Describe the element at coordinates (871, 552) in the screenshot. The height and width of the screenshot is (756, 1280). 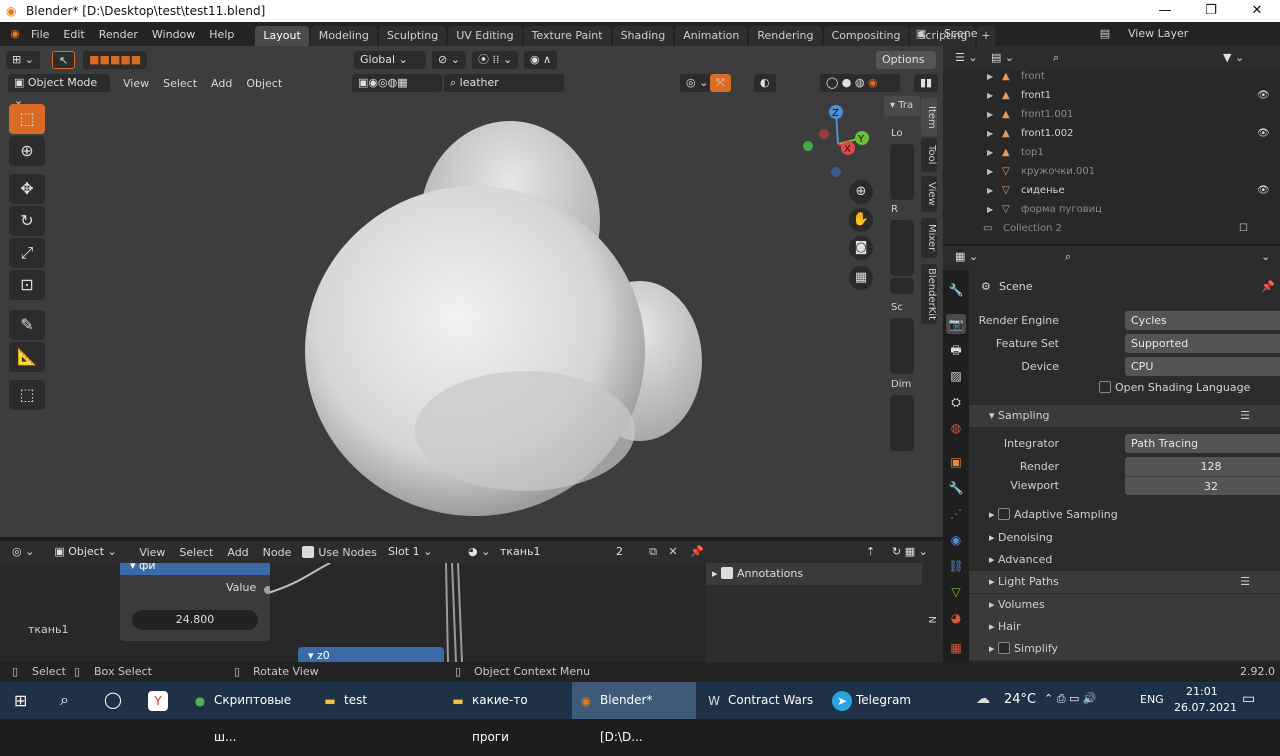
I see `parent-node-tree-icon: ⇡` at that location.